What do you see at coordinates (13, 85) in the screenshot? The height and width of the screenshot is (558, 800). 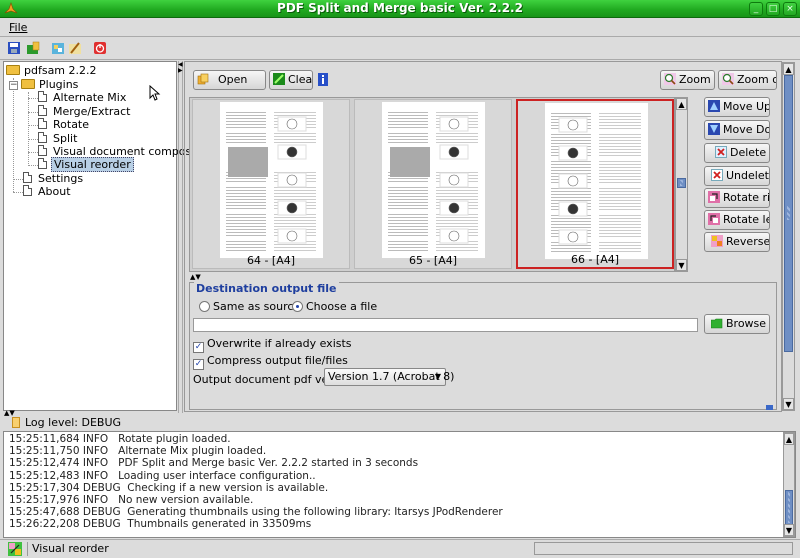 I see `collapse-toggle: −` at bounding box center [13, 85].